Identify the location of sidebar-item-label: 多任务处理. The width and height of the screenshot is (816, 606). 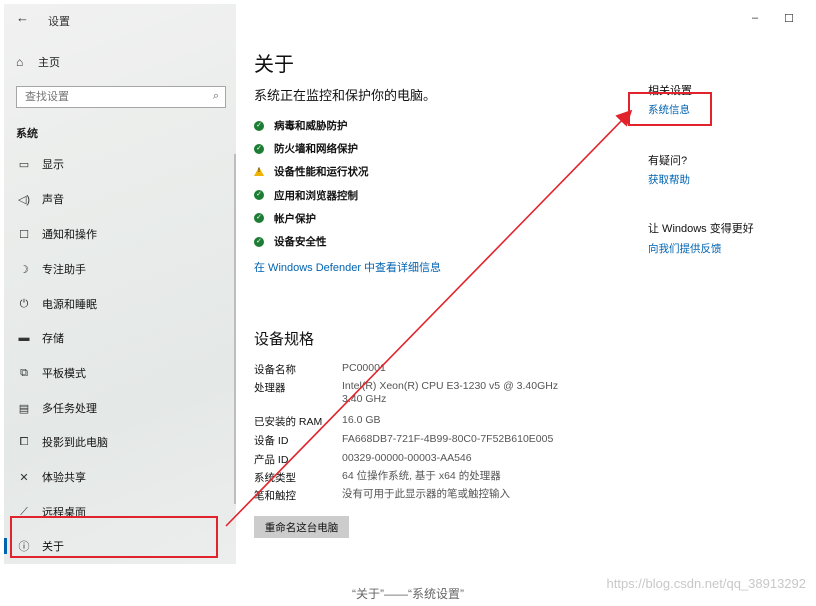
(69, 409).